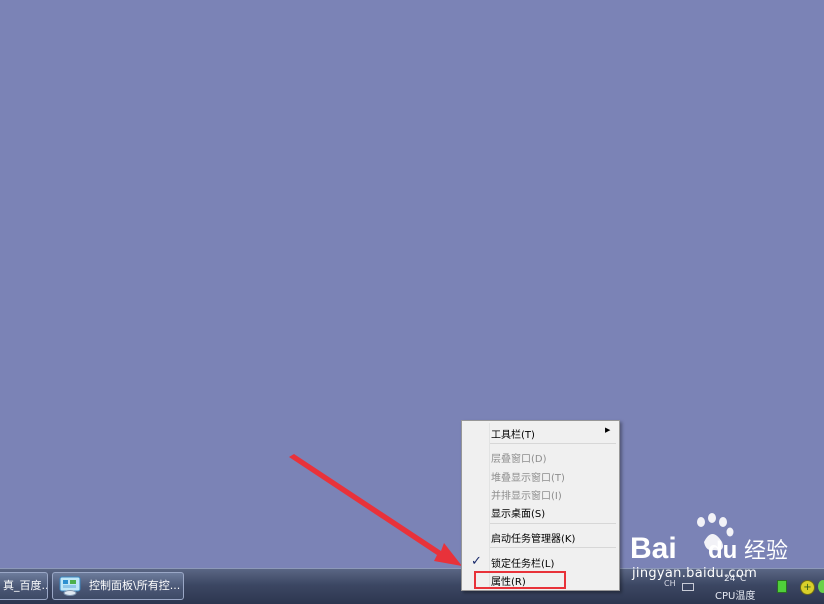 The width and height of the screenshot is (824, 604). What do you see at coordinates (735, 596) in the screenshot?
I see `cpu-temperature-label: CPU温度` at bounding box center [735, 596].